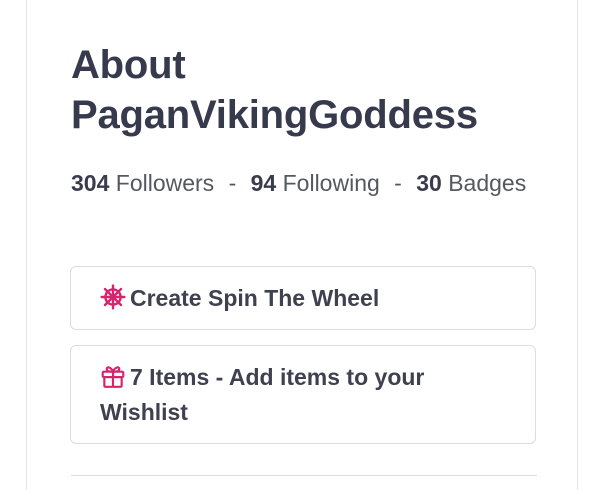  I want to click on following-count: 94, so click(263, 183).